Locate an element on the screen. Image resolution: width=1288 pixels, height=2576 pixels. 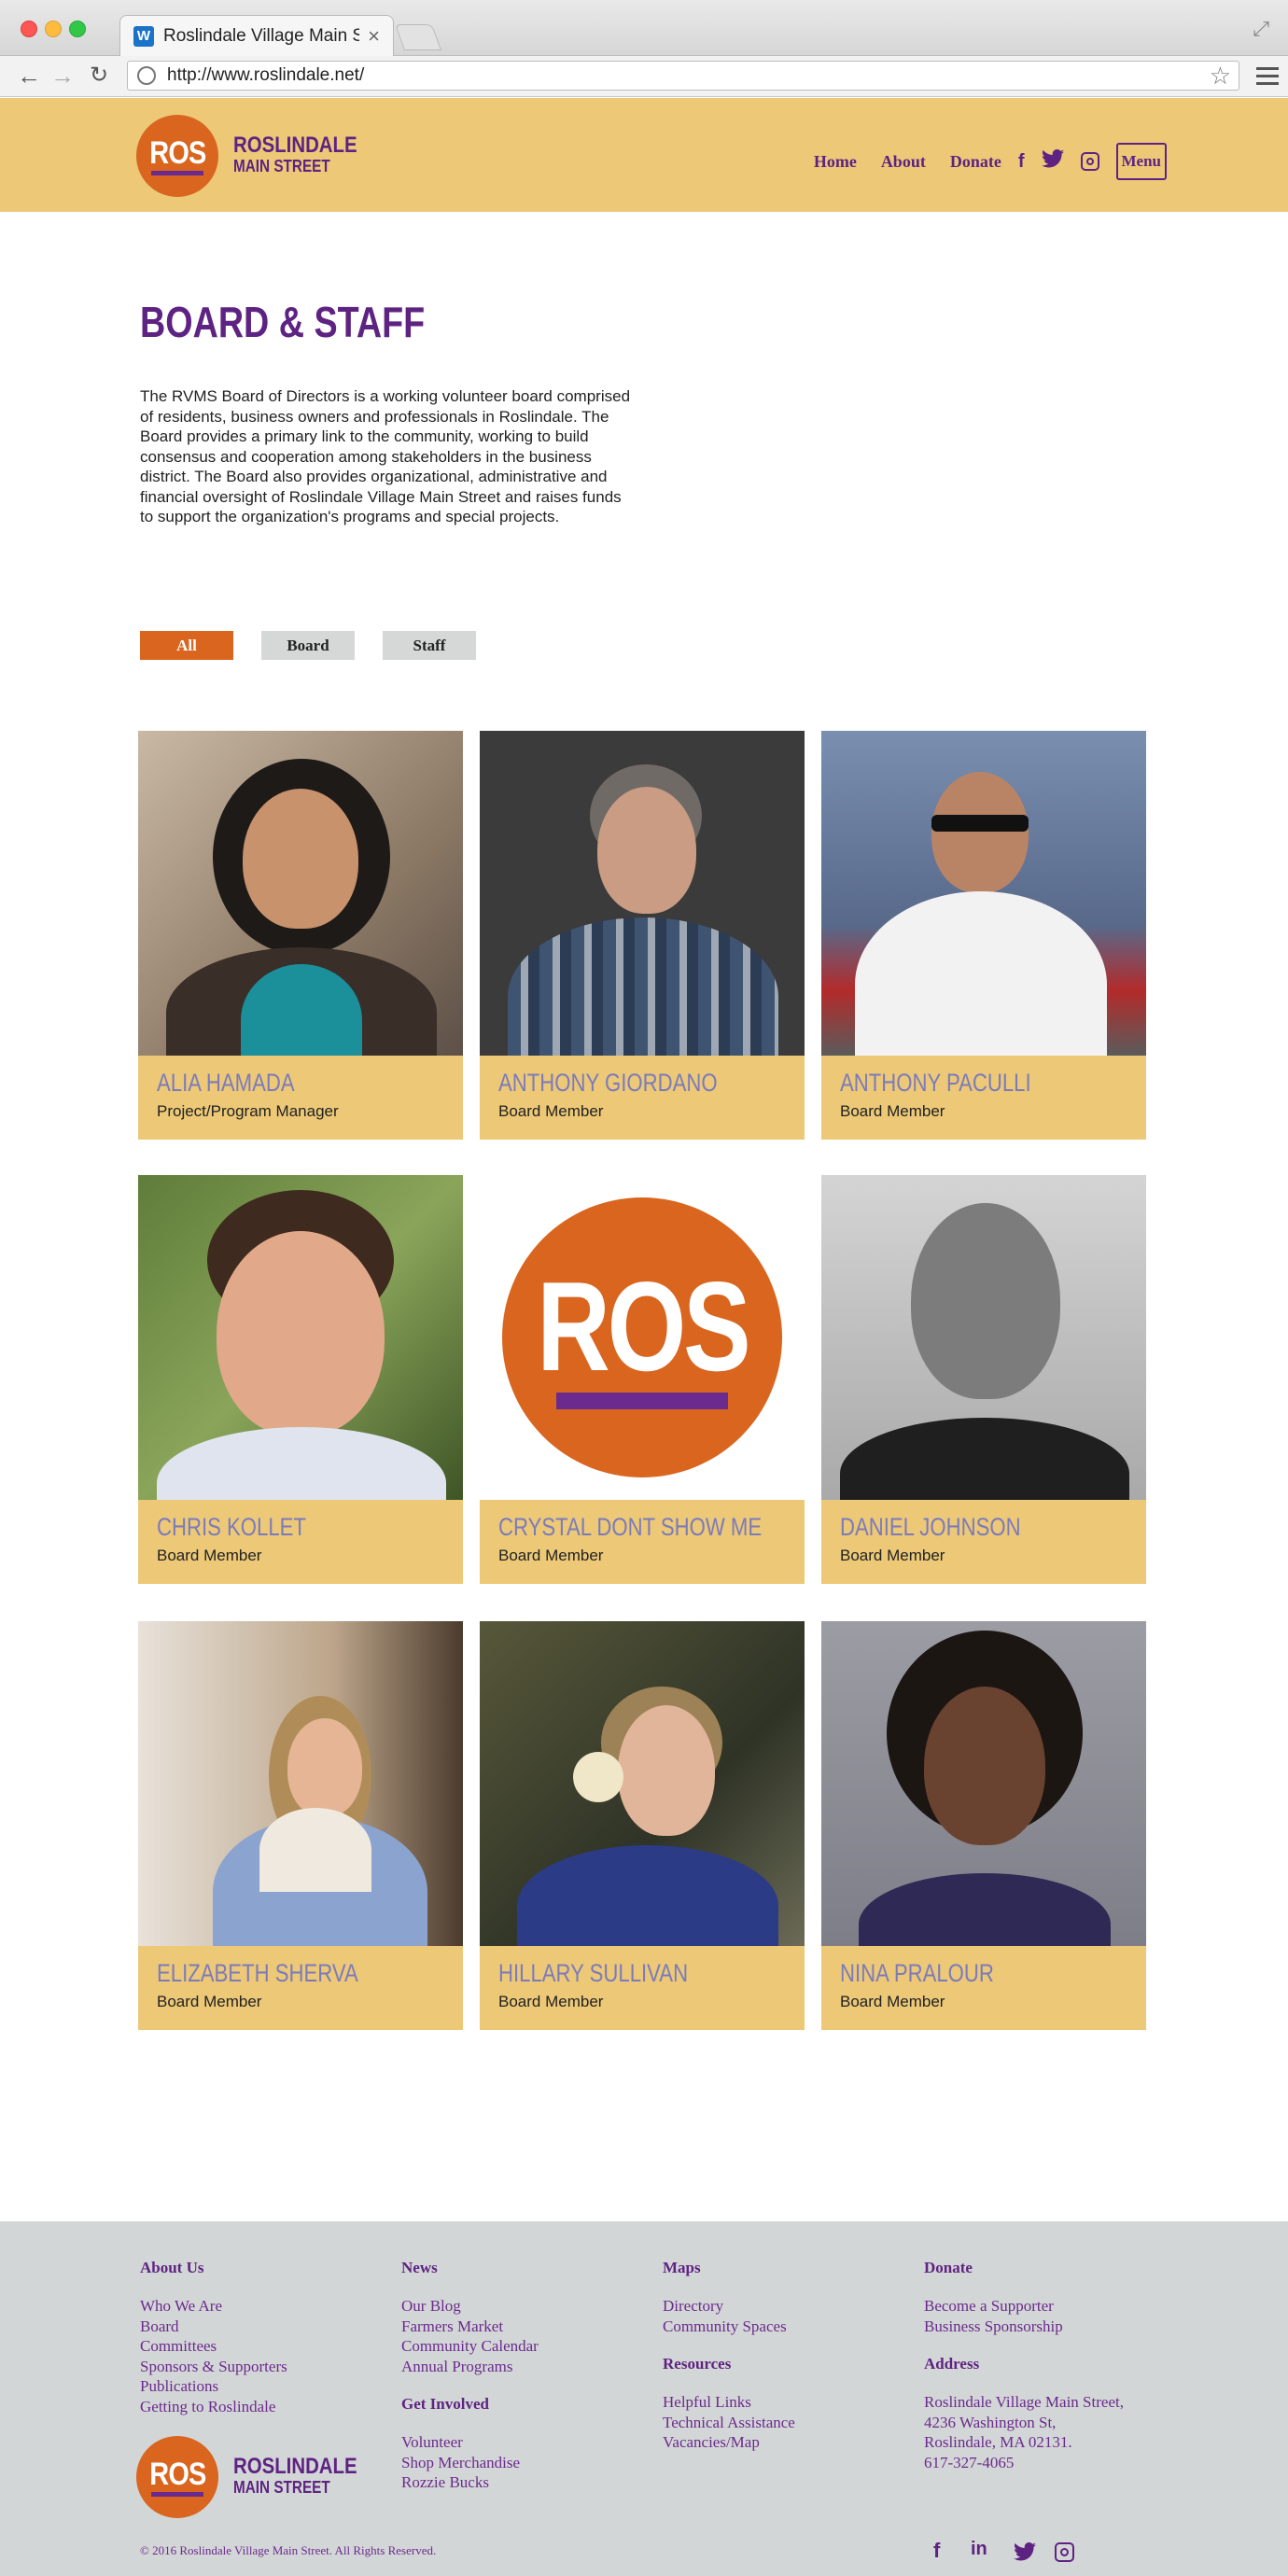
footer-link: Volunteer is located at coordinates (470, 2442).